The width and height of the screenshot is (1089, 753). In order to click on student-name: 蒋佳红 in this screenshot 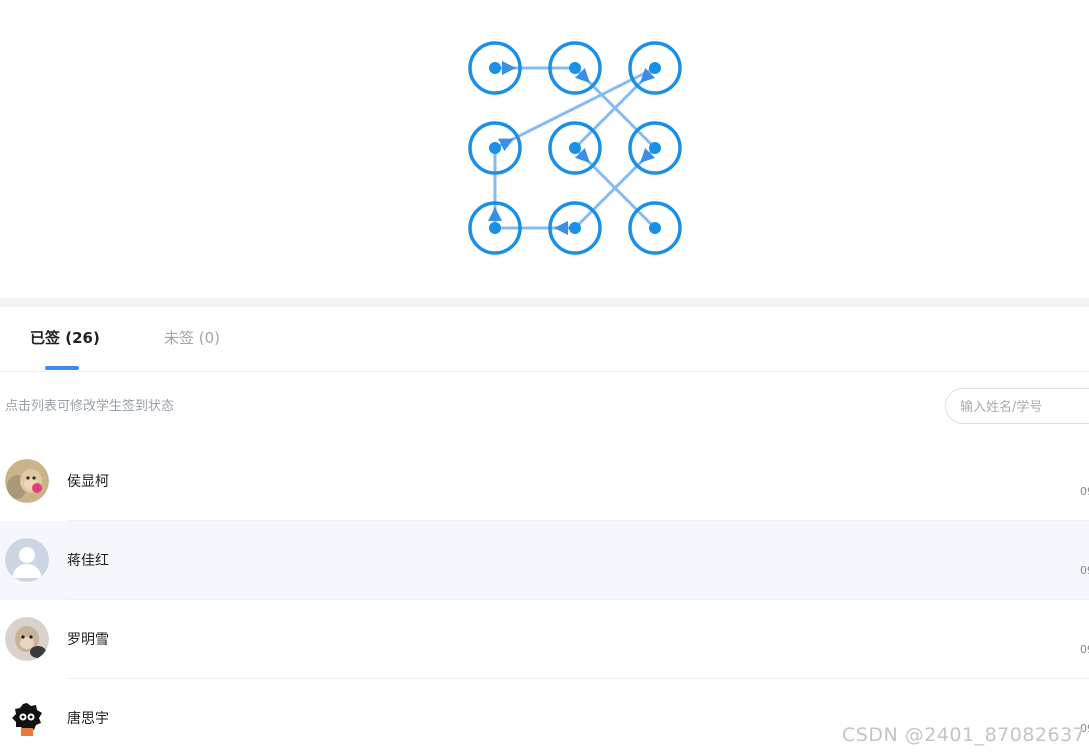, I will do `click(88, 561)`.